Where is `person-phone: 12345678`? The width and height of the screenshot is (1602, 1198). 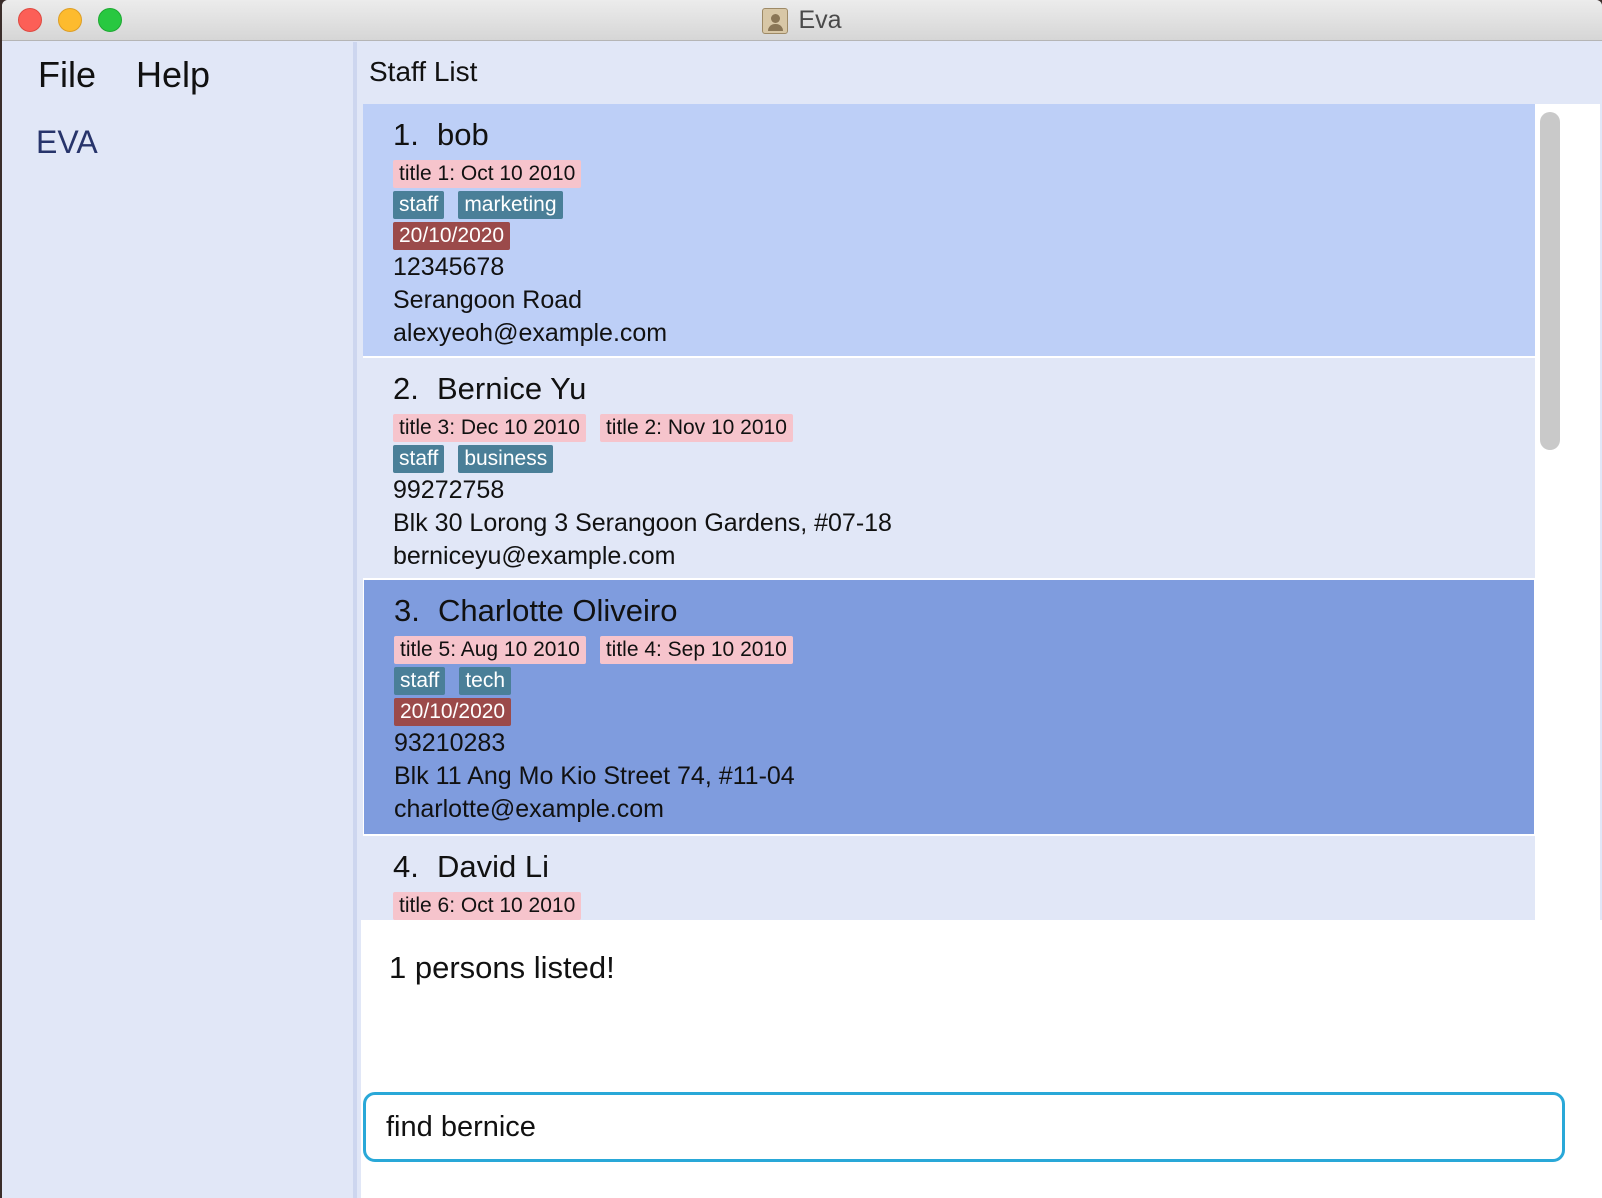
person-phone: 12345678 is located at coordinates (449, 267).